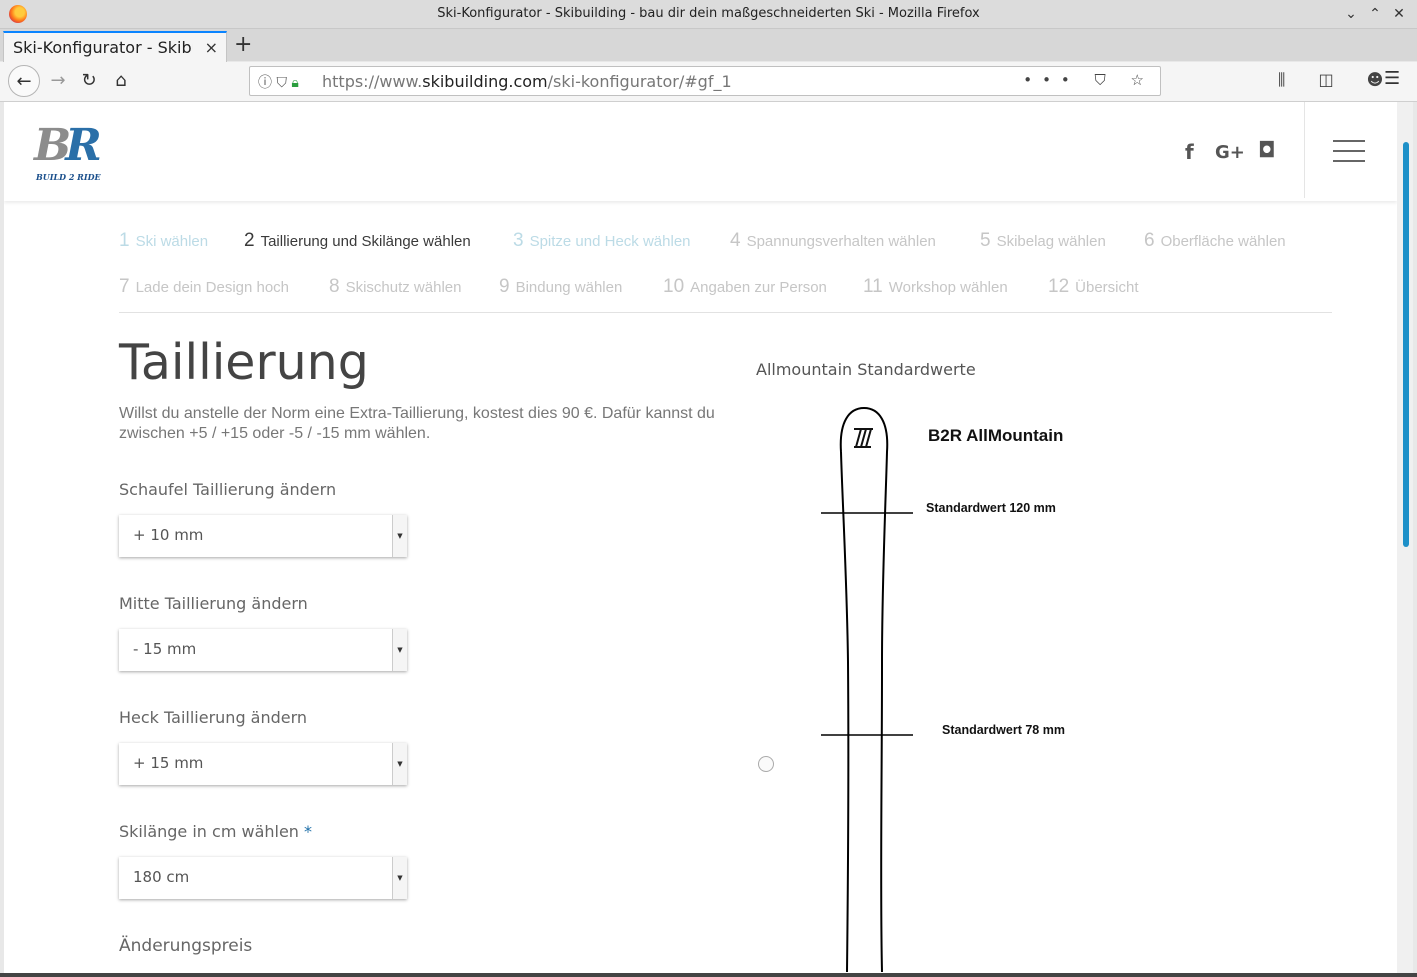  I want to click on price-label: Änderungspreis, so click(186, 946).